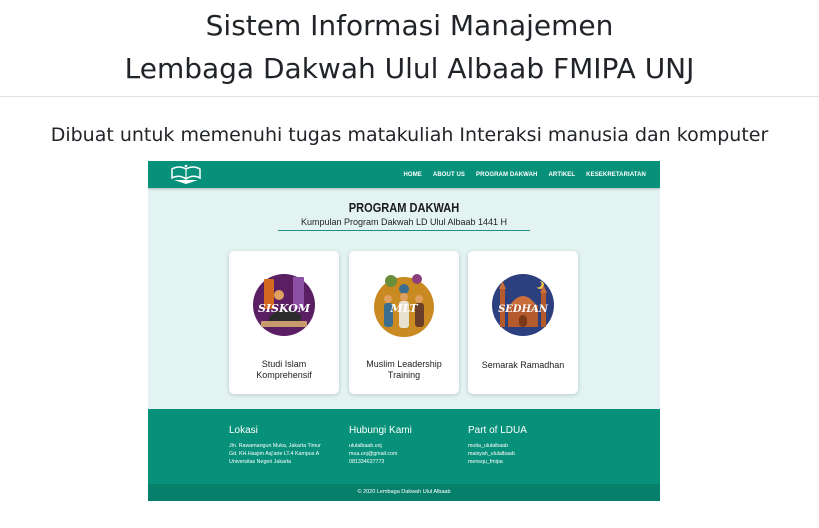  Describe the element at coordinates (404, 375) in the screenshot. I see `card-caption-line2: Training` at that location.